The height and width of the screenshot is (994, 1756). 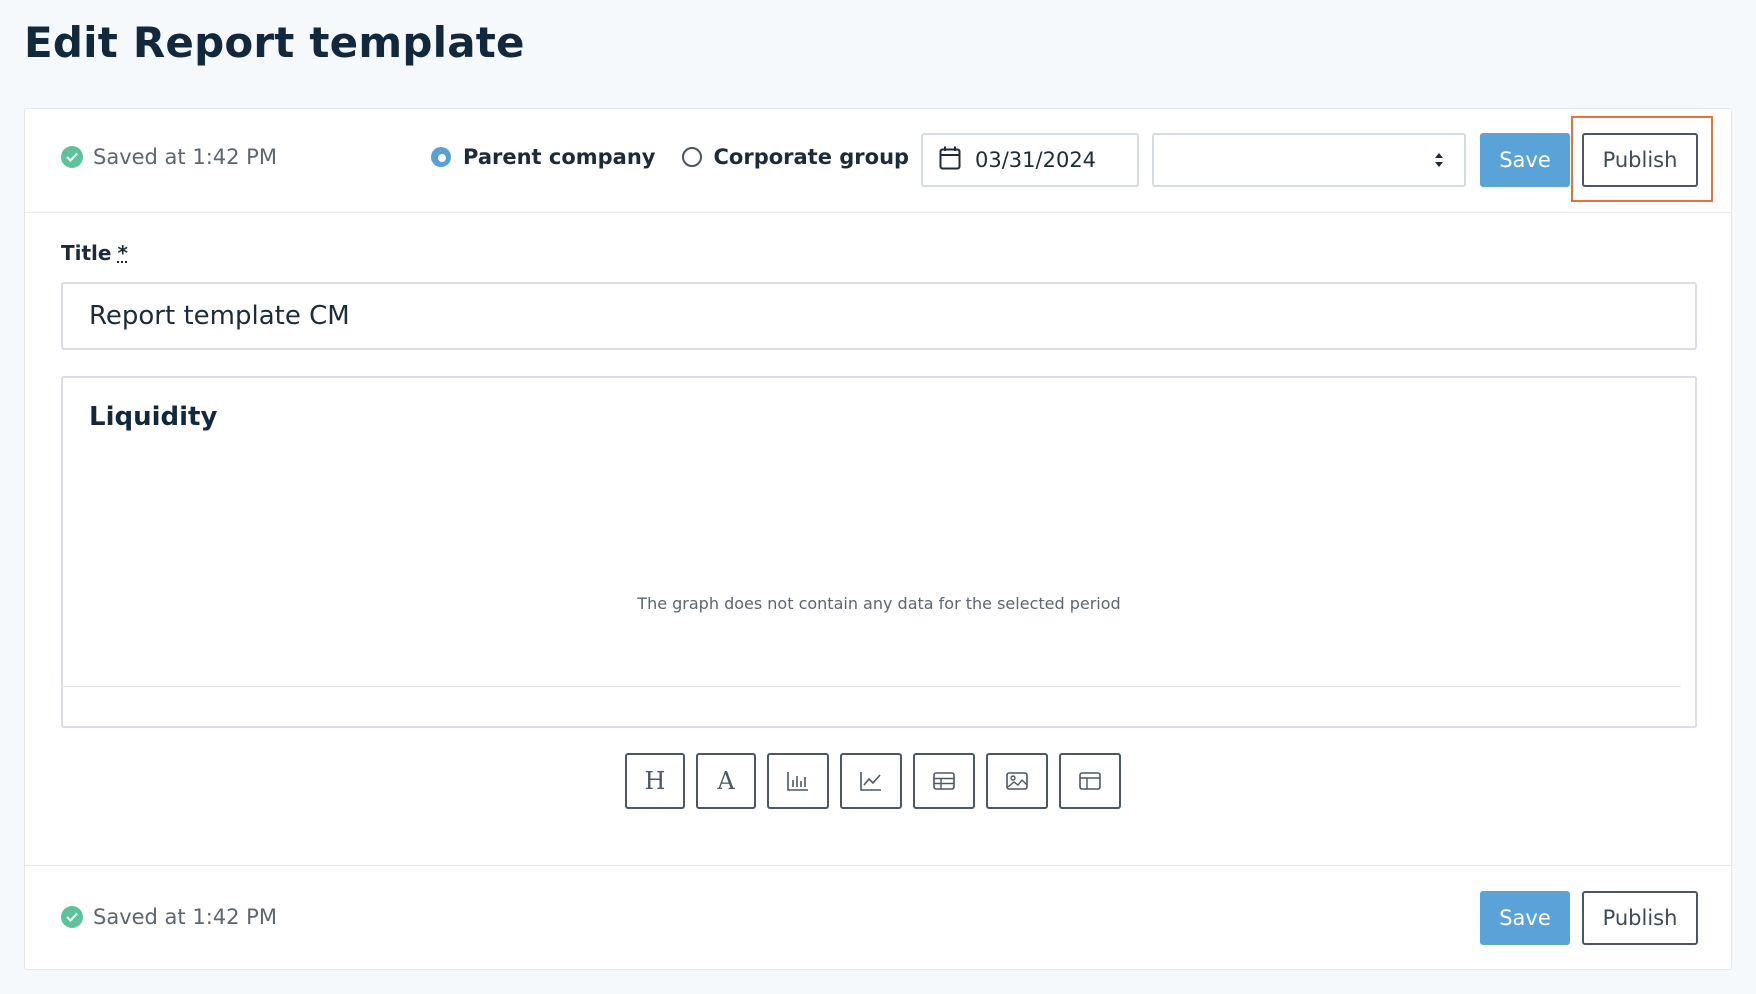 I want to click on save-button: Save, so click(x=1525, y=160).